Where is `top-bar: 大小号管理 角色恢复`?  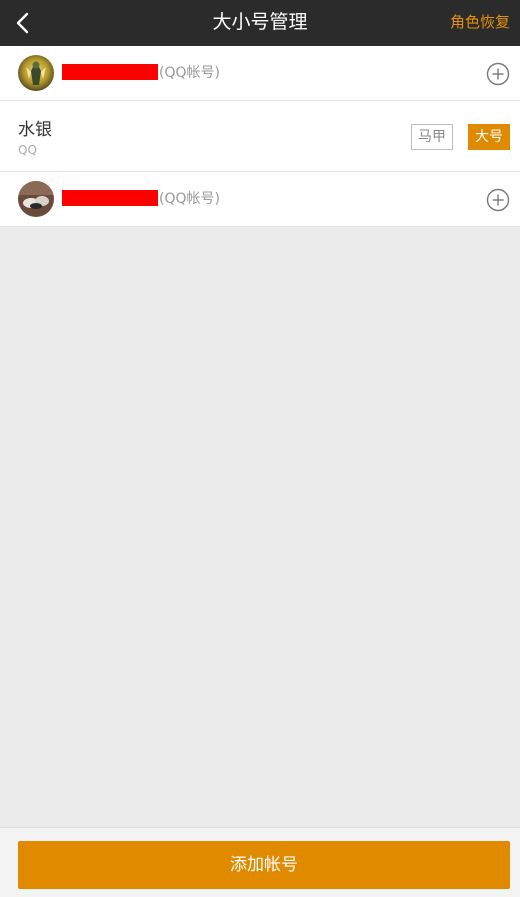
top-bar: 大小号管理 角色恢复 is located at coordinates (260, 23).